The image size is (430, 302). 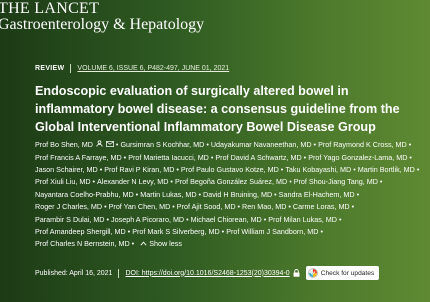 I want to click on author-link: Udayakumar Navaneethan, MD, so click(x=261, y=144).